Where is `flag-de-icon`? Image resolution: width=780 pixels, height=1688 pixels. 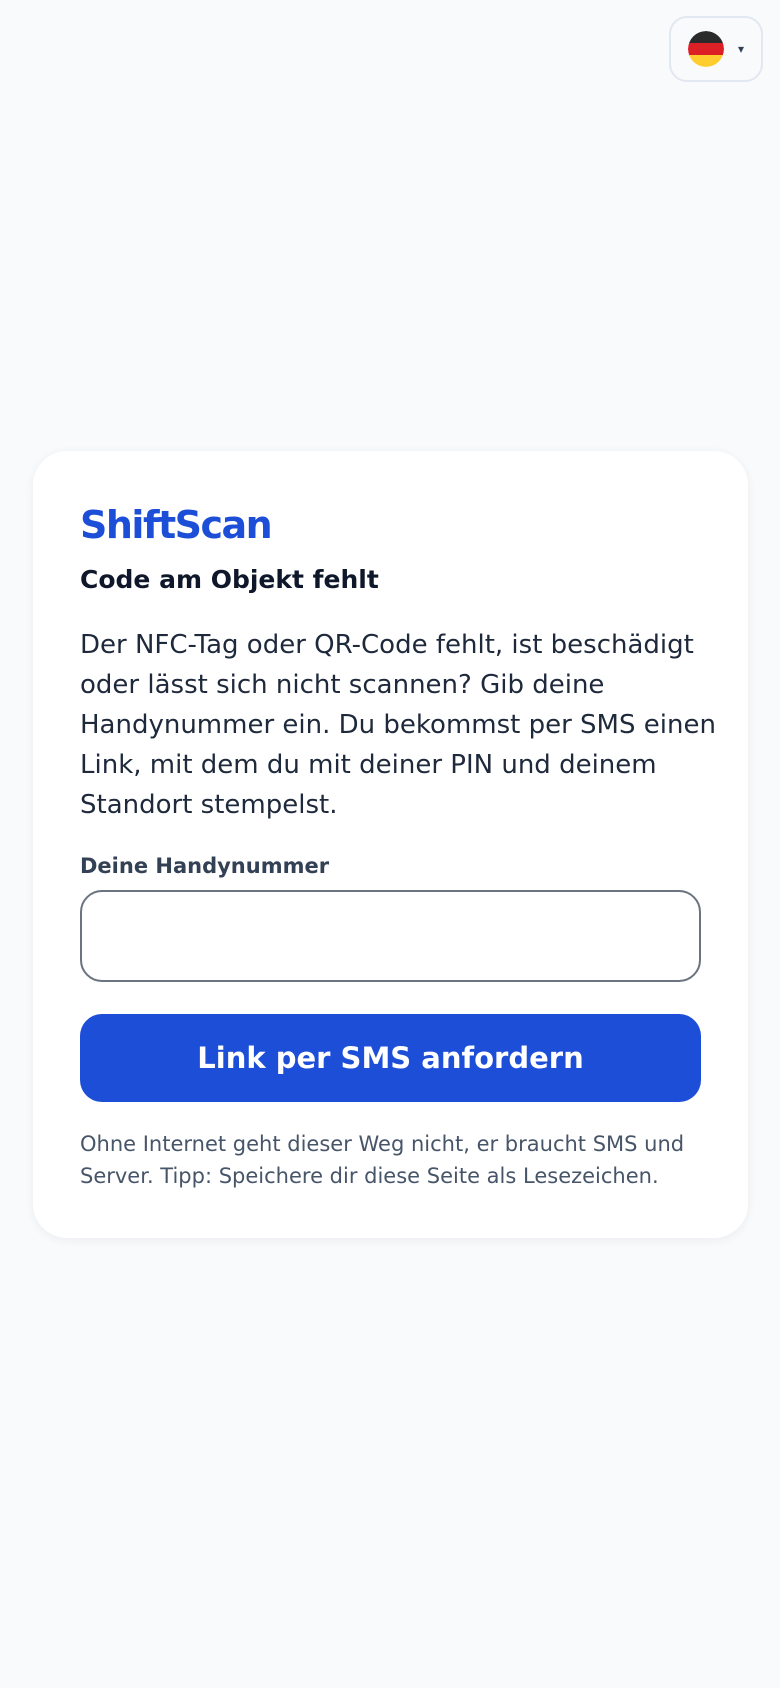
flag-de-icon is located at coordinates (705, 49).